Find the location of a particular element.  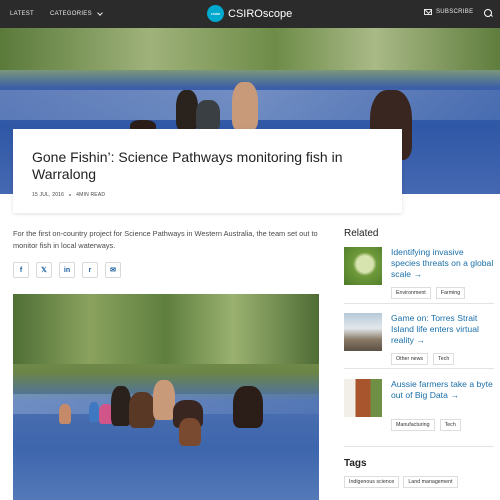

x-icon: 𝕏 is located at coordinates (44, 270).